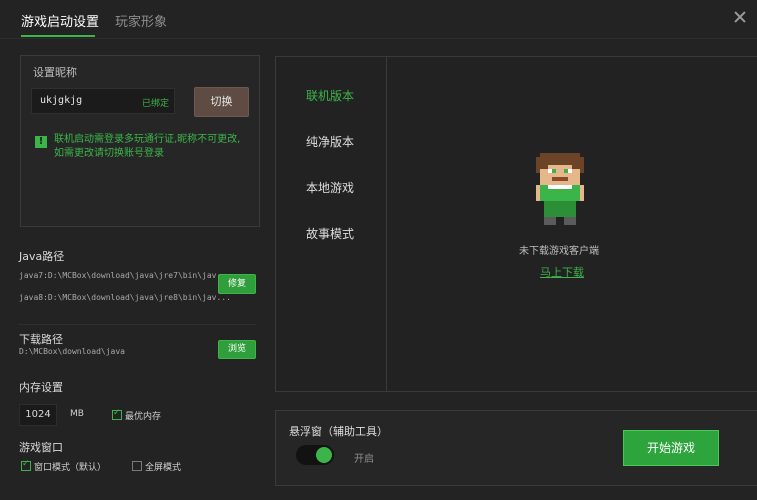 Image resolution: width=757 pixels, height=500 pixels. What do you see at coordinates (237, 284) in the screenshot?
I see `repair-button: 修复` at bounding box center [237, 284].